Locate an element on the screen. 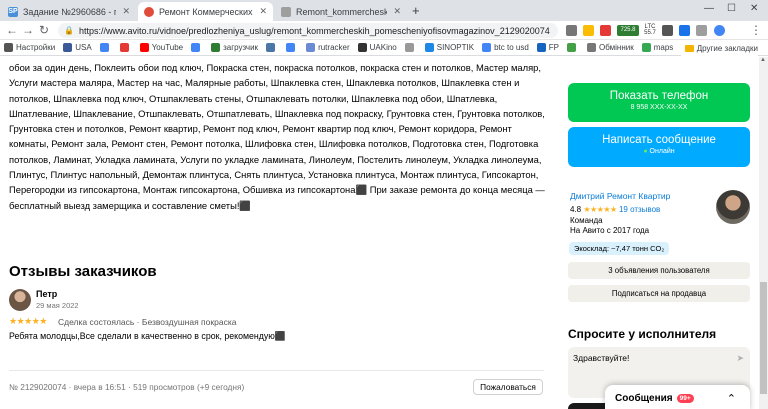 The width and height of the screenshot is (768, 409). show-phone-label: Показать телефон is located at coordinates (659, 96).